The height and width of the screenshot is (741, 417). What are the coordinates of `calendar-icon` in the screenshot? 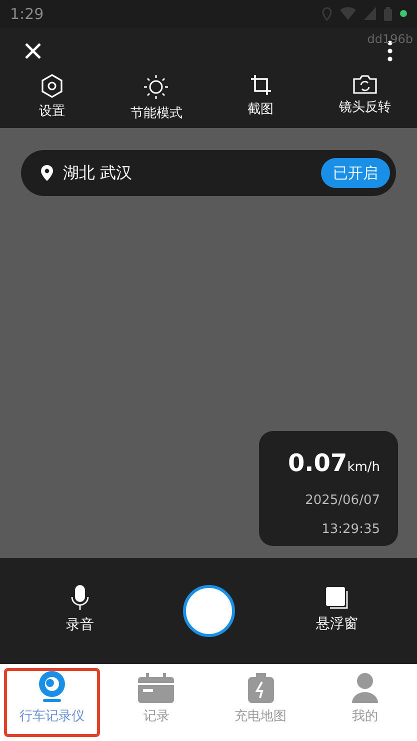 It's located at (156, 687).